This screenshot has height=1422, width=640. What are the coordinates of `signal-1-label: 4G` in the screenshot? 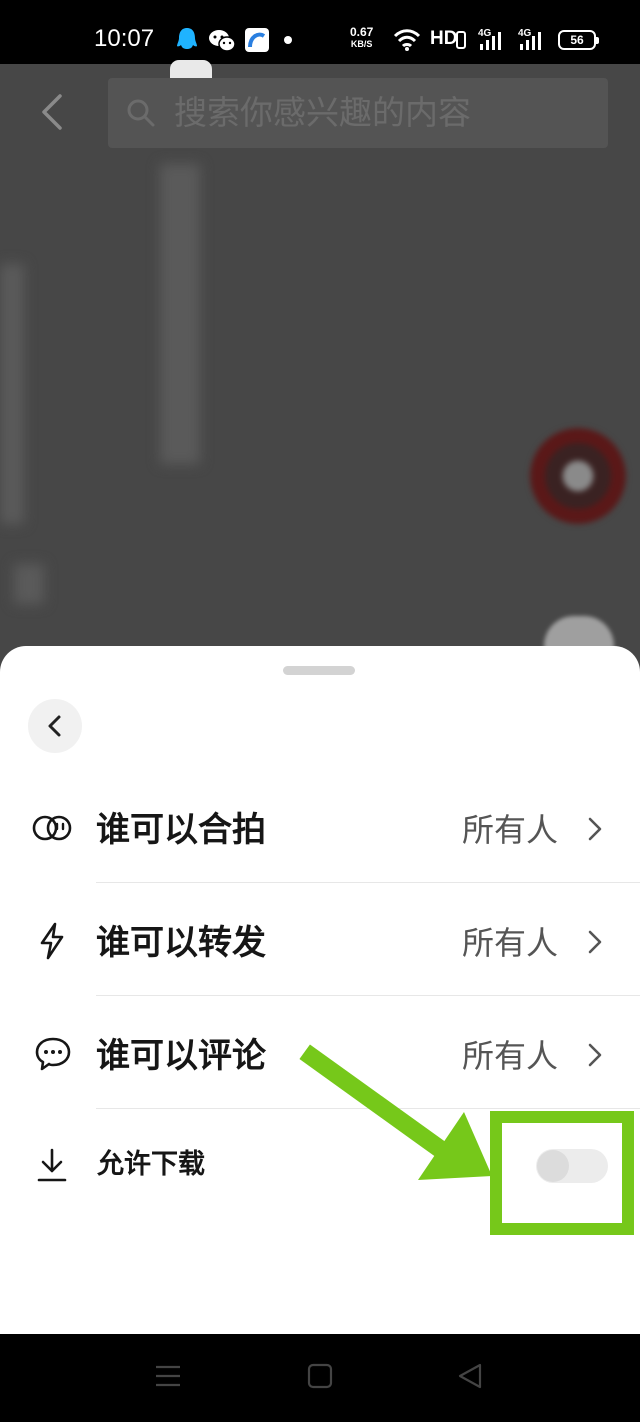 It's located at (485, 33).